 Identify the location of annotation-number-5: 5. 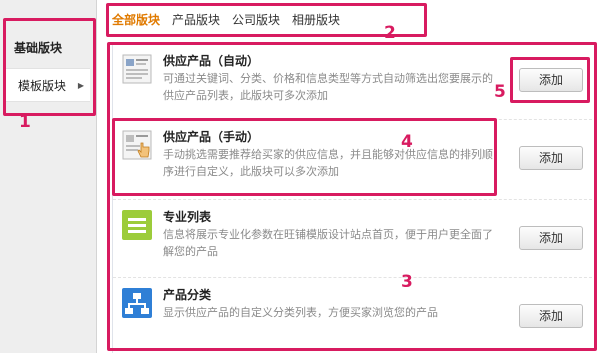
(500, 92).